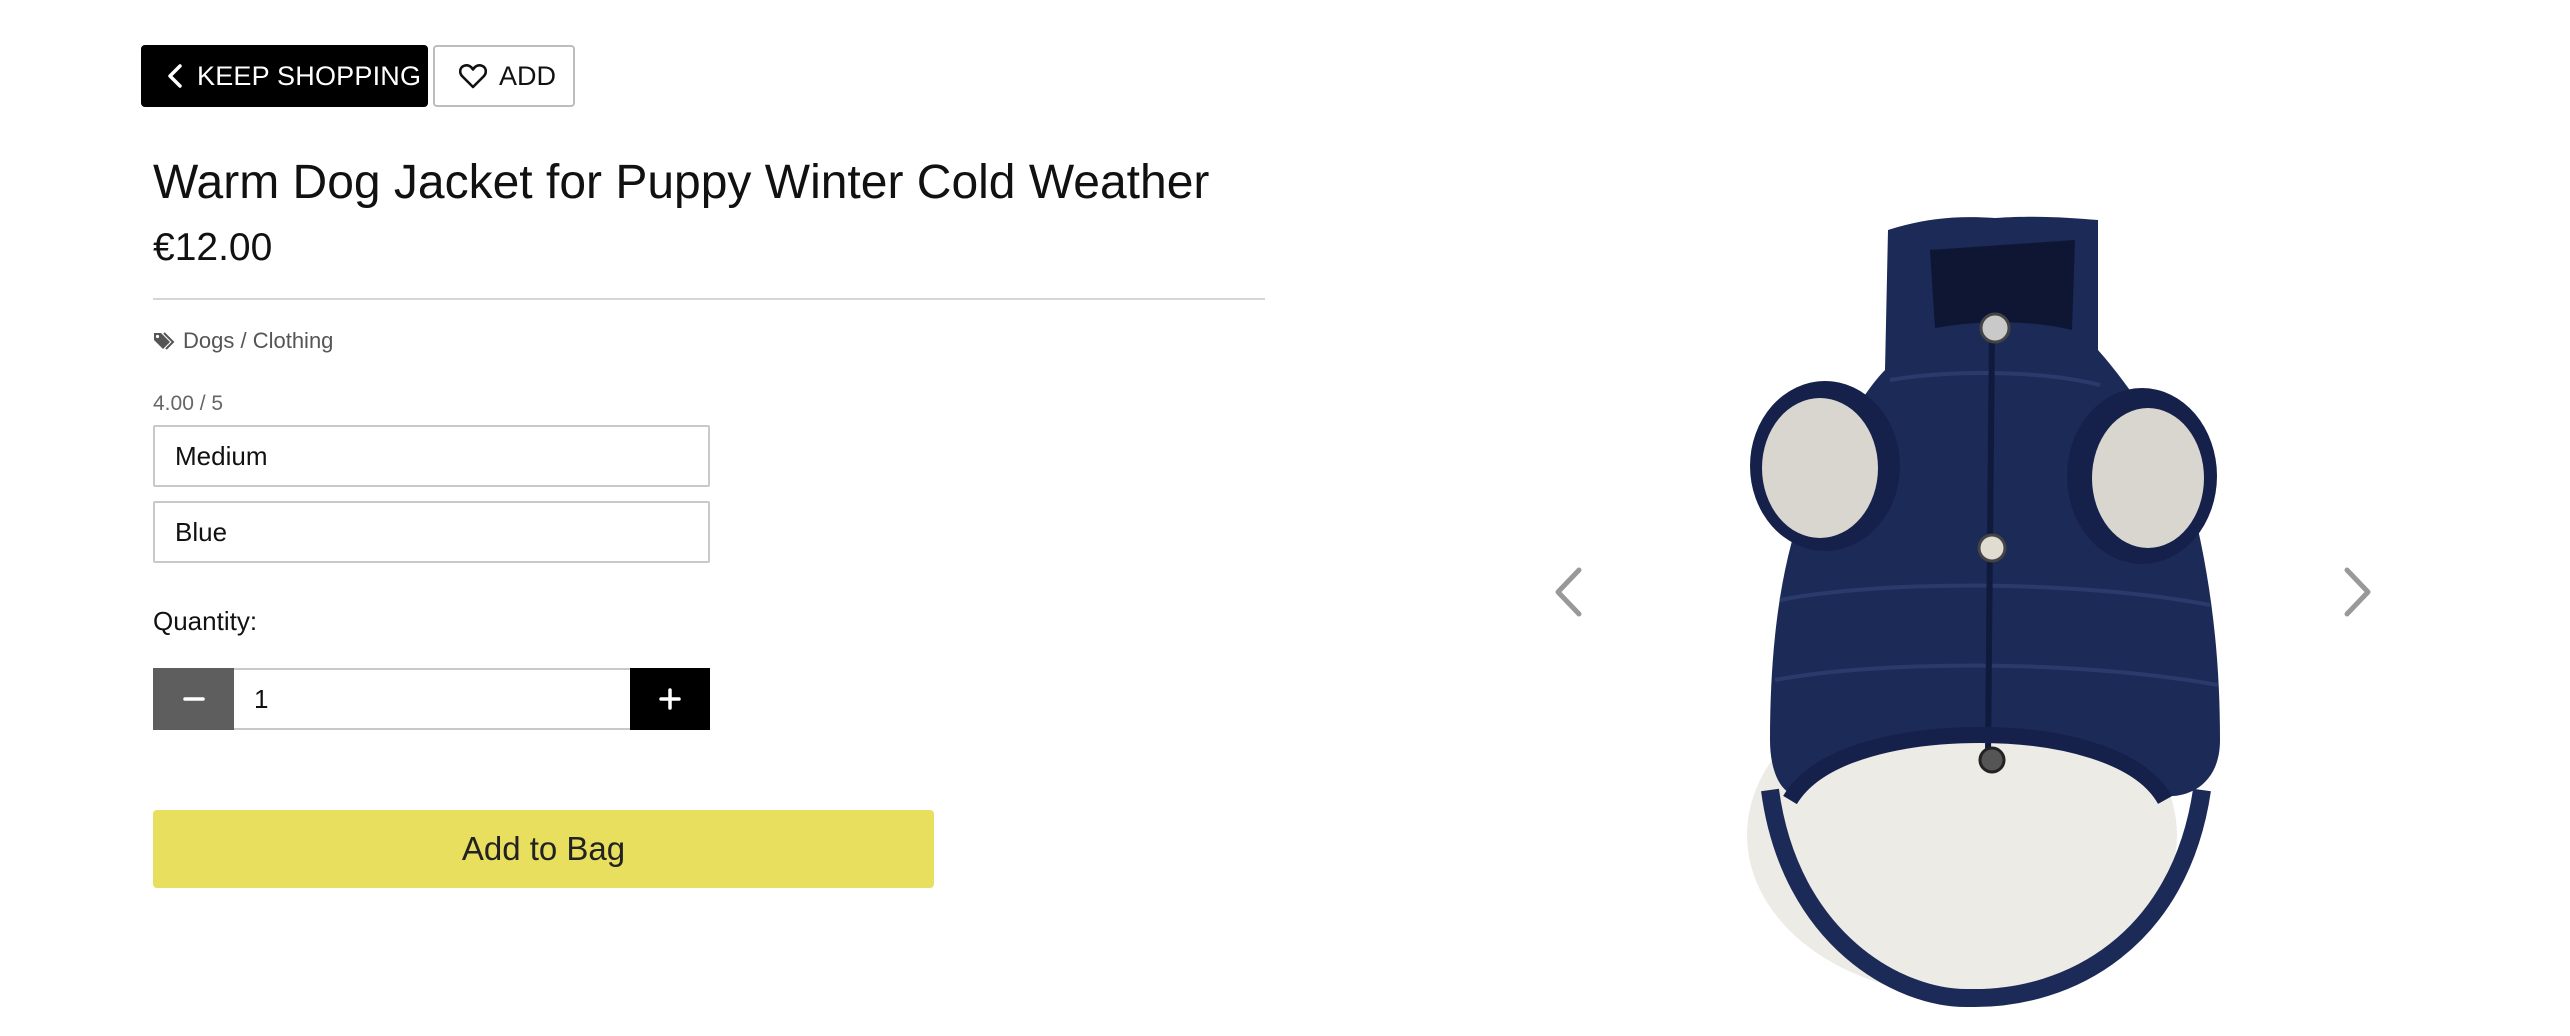 The width and height of the screenshot is (2570, 1036). I want to click on tags-icon, so click(165, 341).